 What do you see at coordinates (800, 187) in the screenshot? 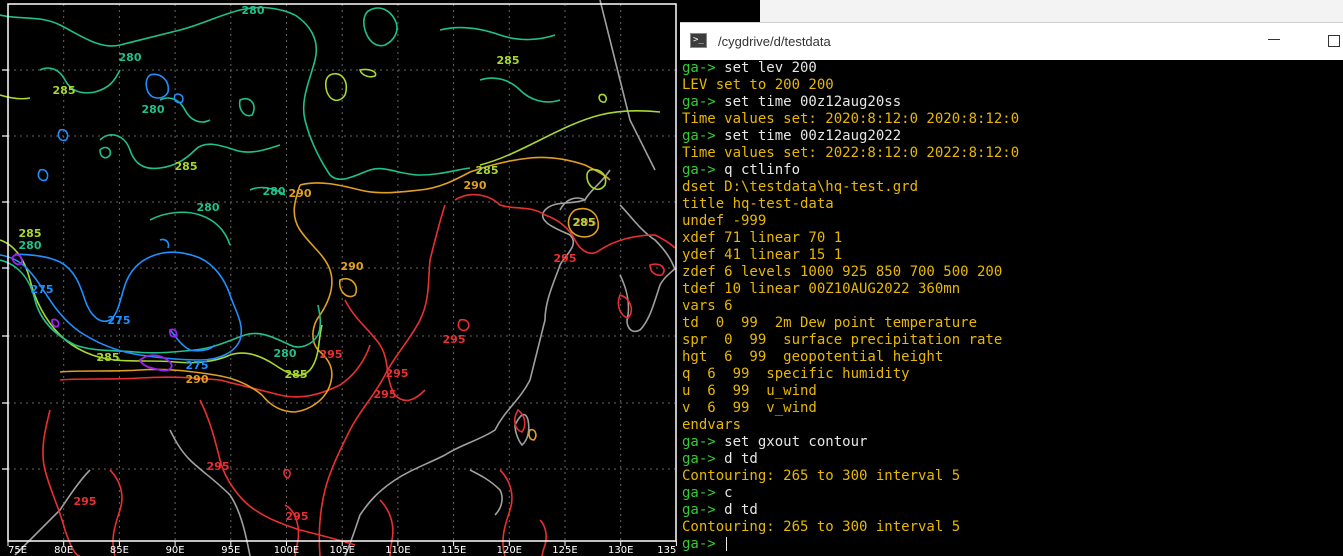
I see `output-text: dset D:\testdata\hq-test.grd` at bounding box center [800, 187].